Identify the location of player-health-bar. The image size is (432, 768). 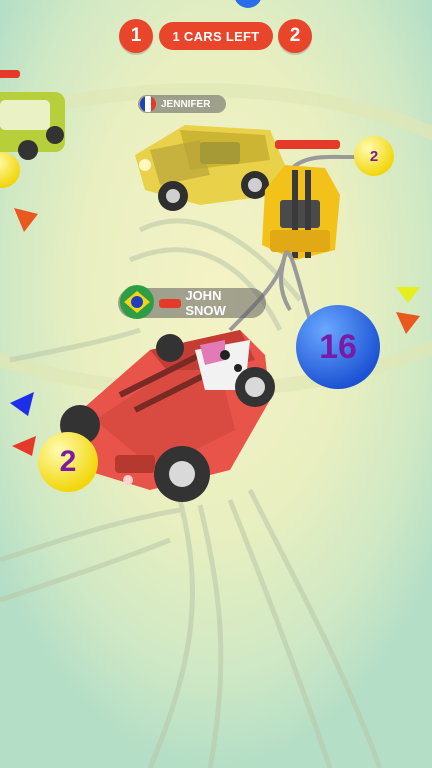
(170, 303).